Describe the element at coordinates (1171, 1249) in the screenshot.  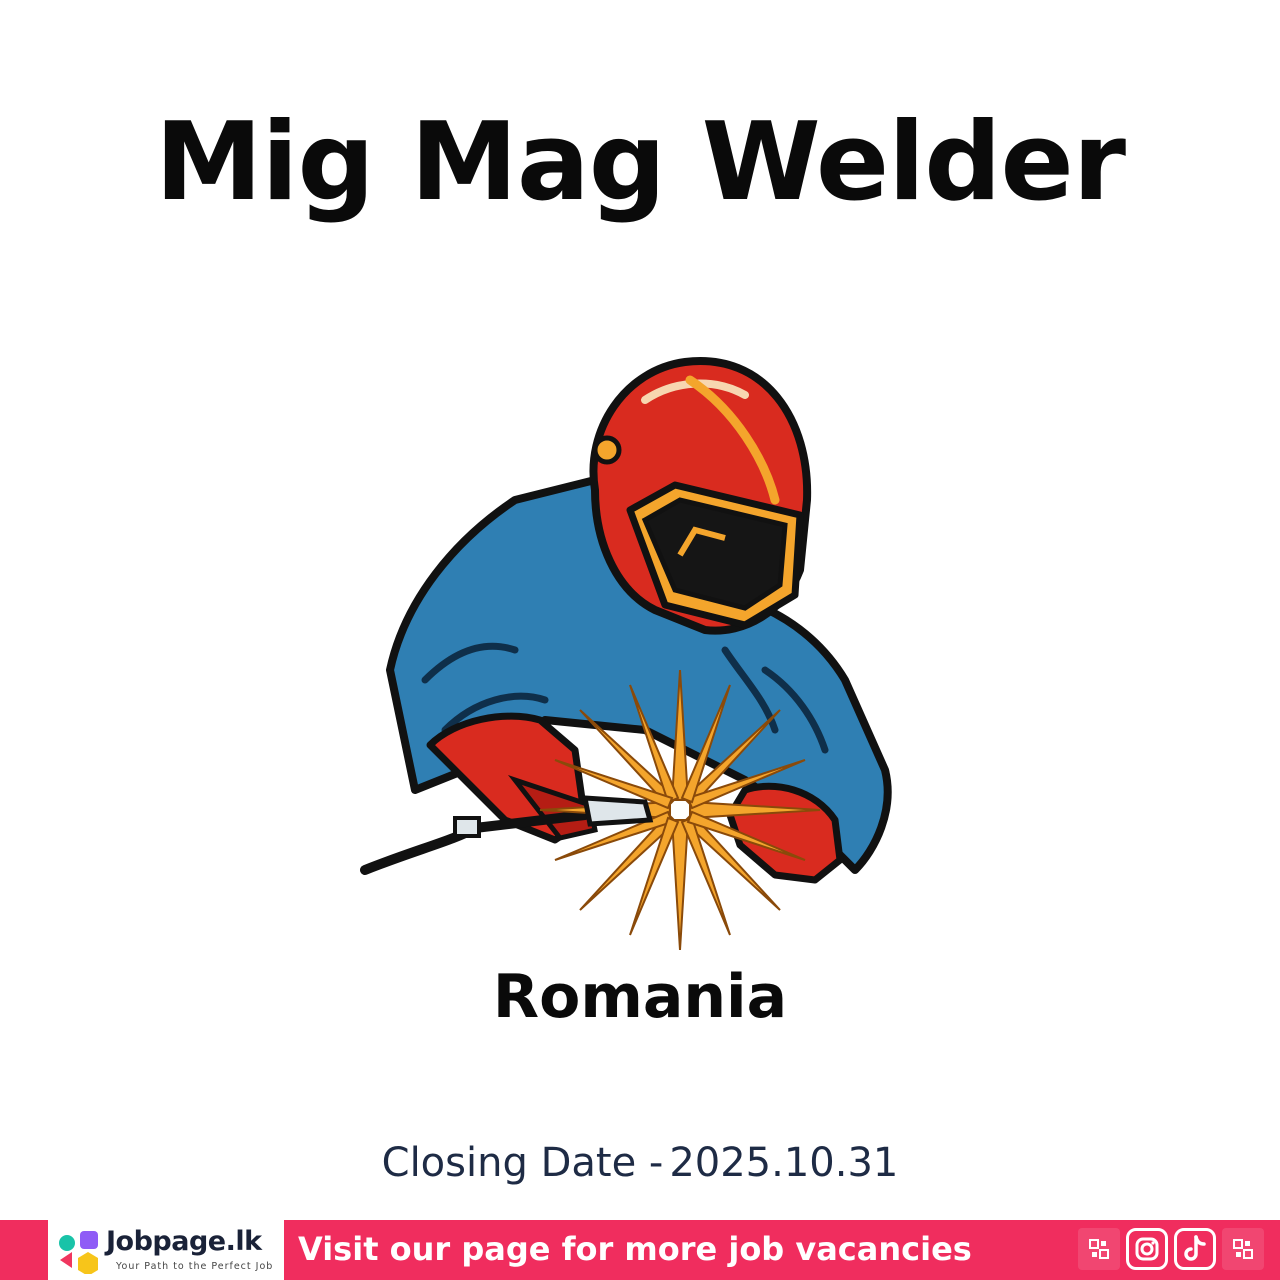
I see `social-links` at that location.